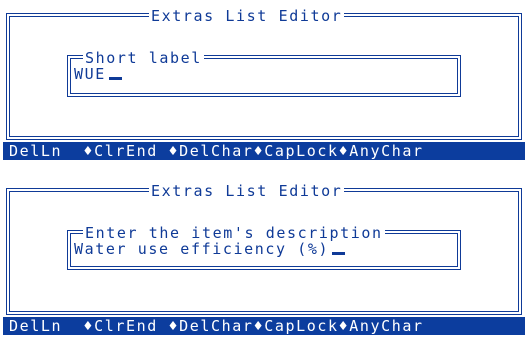 The height and width of the screenshot is (338, 529). I want to click on description-input: Water use efficiency (%), so click(210, 249).